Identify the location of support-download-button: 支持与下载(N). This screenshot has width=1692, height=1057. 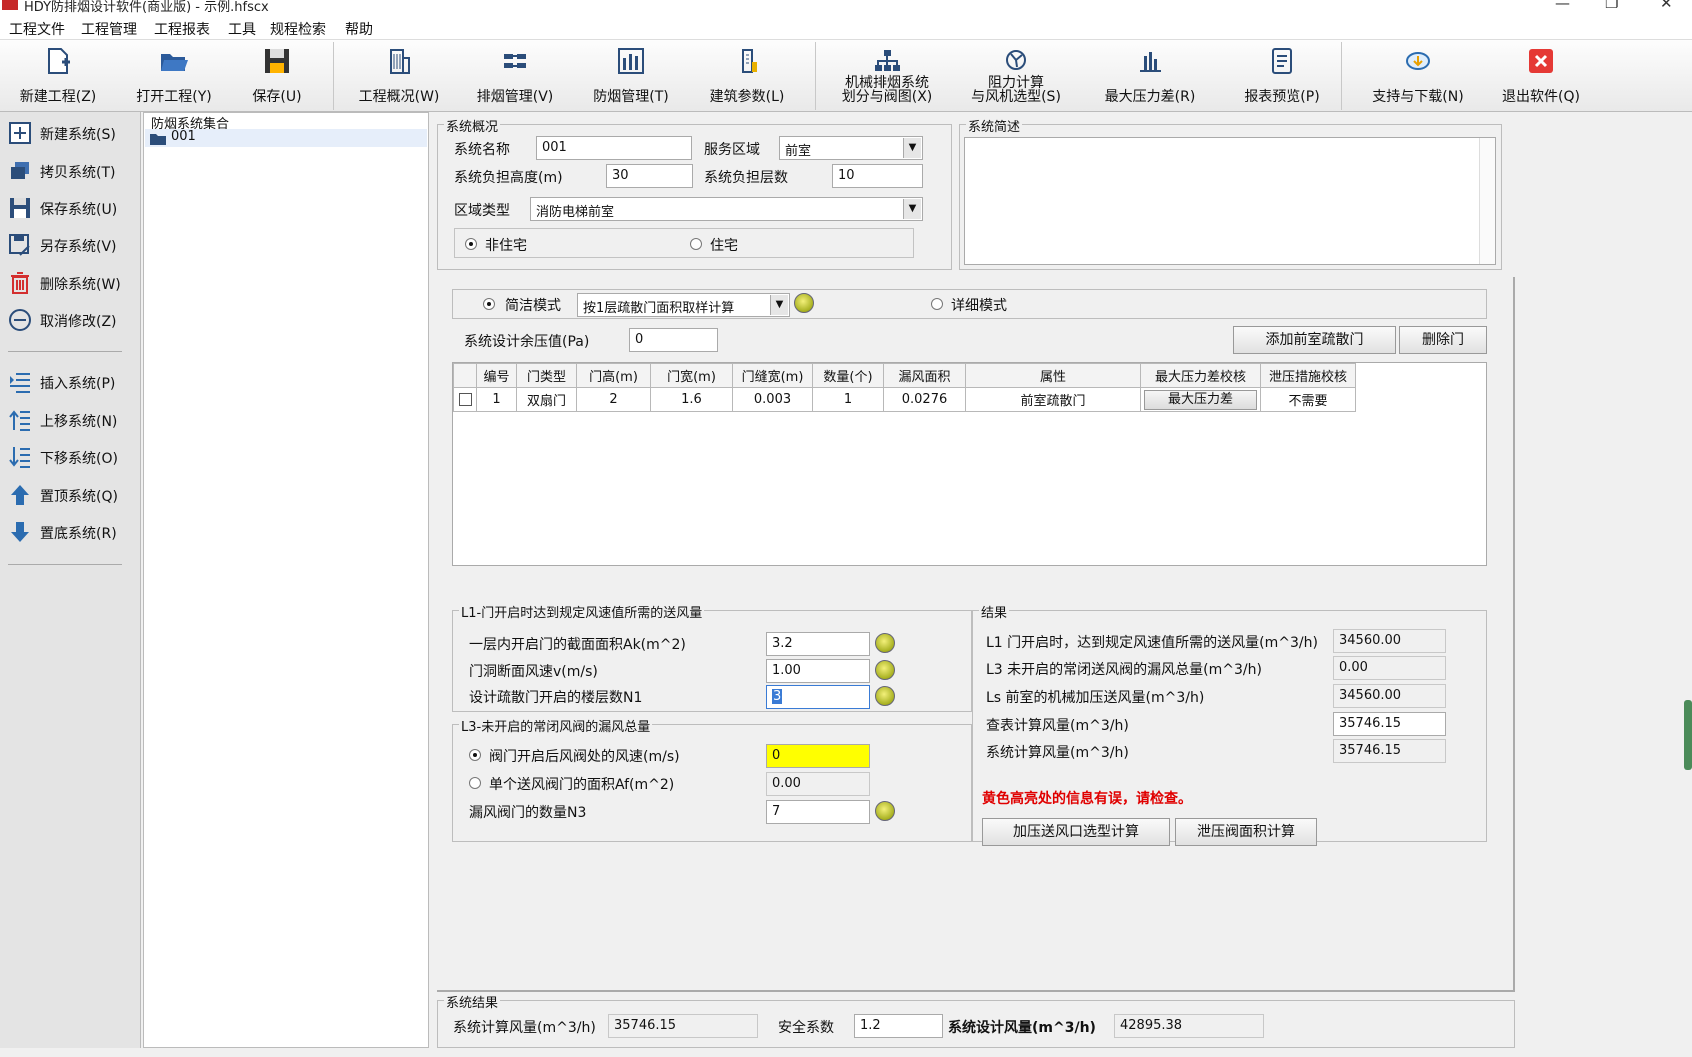
(1418, 76).